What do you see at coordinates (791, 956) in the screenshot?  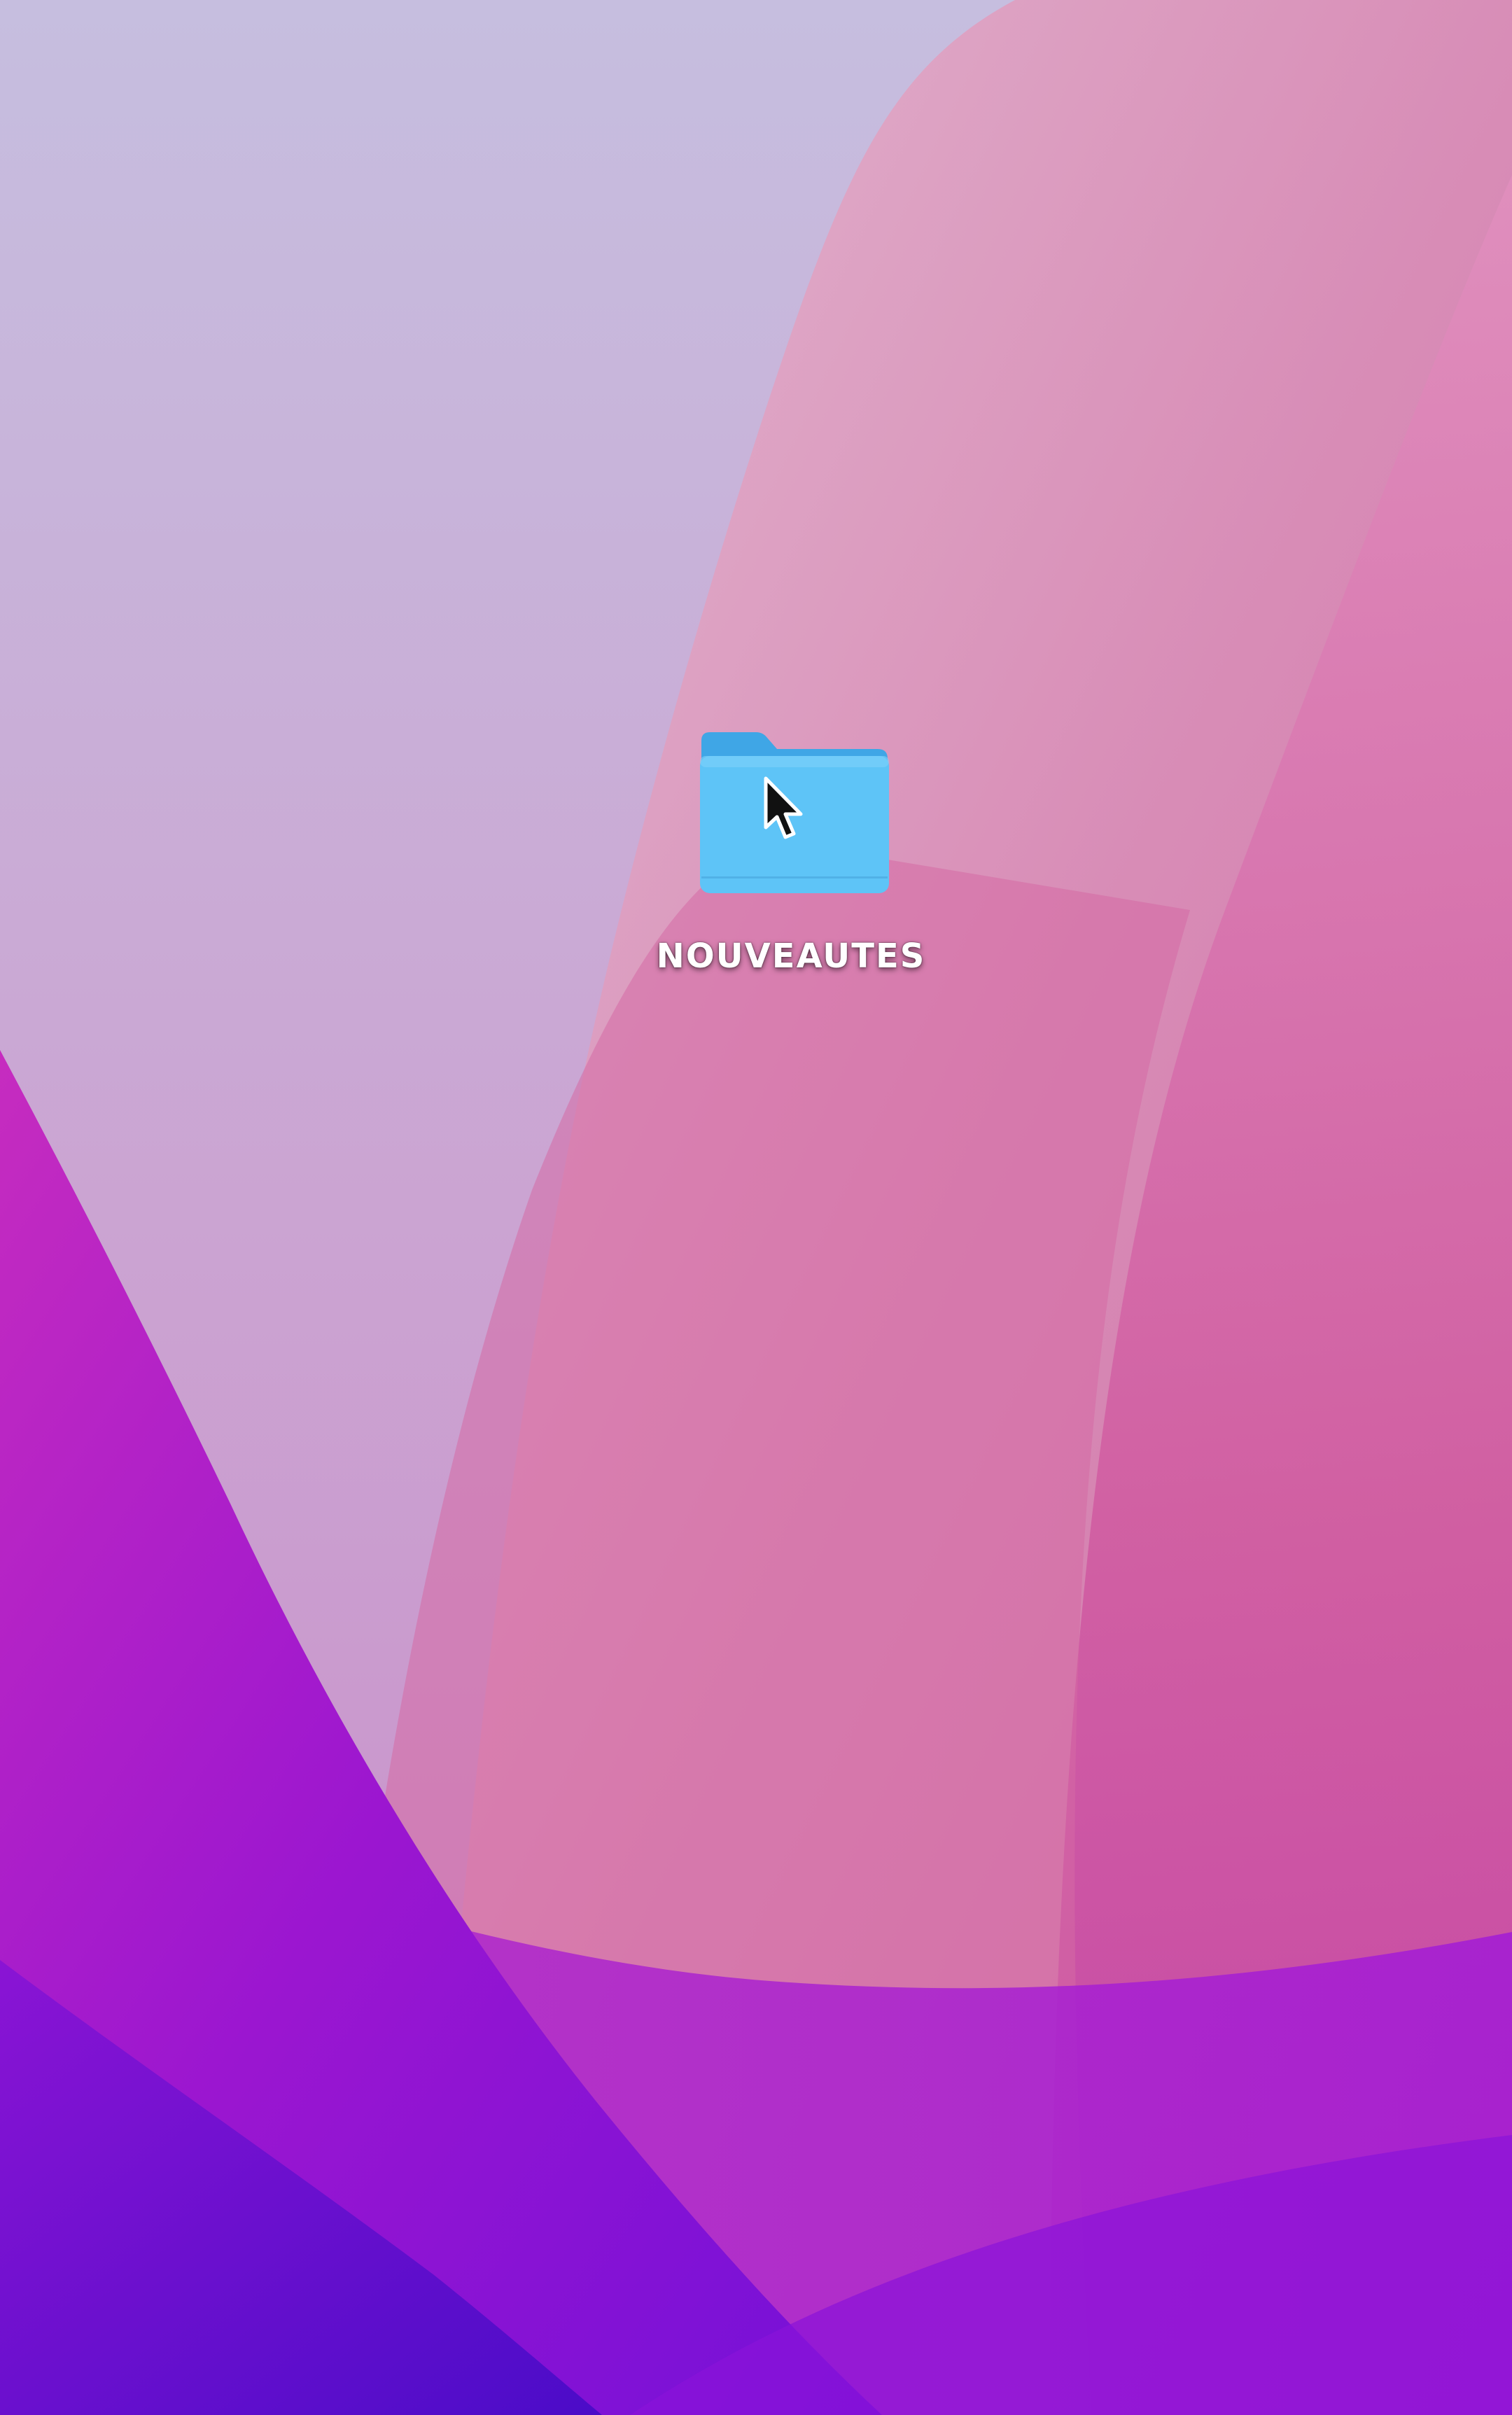 I see `folder-name-label: NOUVEAUTES` at bounding box center [791, 956].